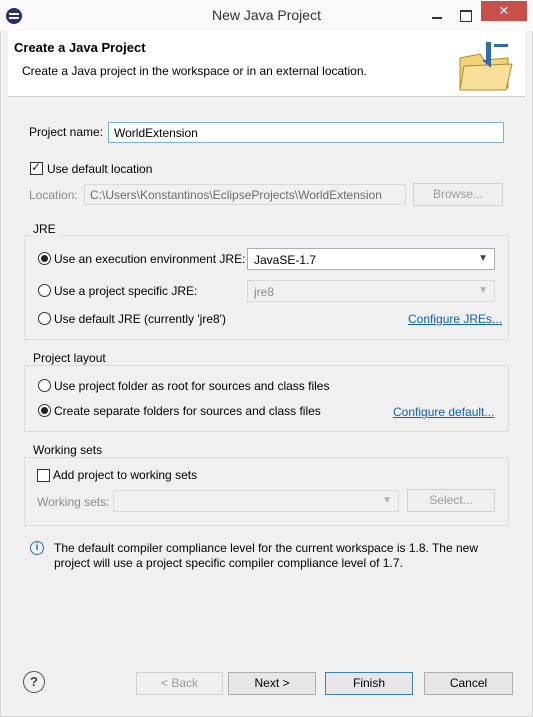 This screenshot has height=717, width=533. I want to click on jre-project-specific-radio, so click(44, 290).